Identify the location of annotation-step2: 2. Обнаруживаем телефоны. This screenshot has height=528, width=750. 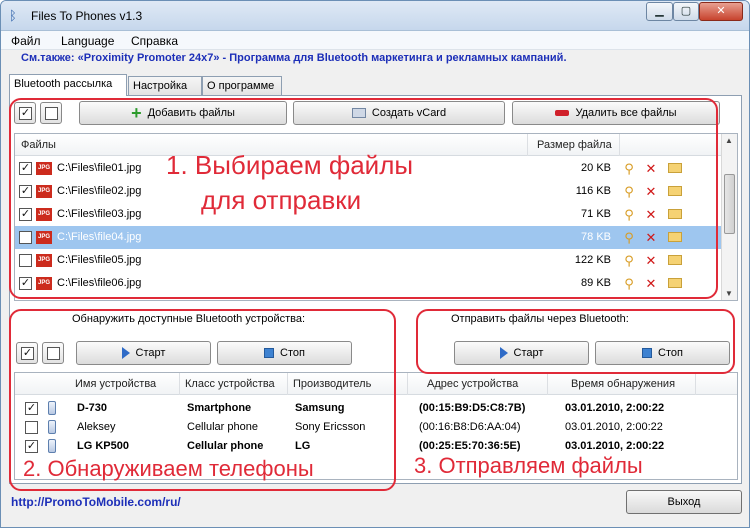
(168, 468).